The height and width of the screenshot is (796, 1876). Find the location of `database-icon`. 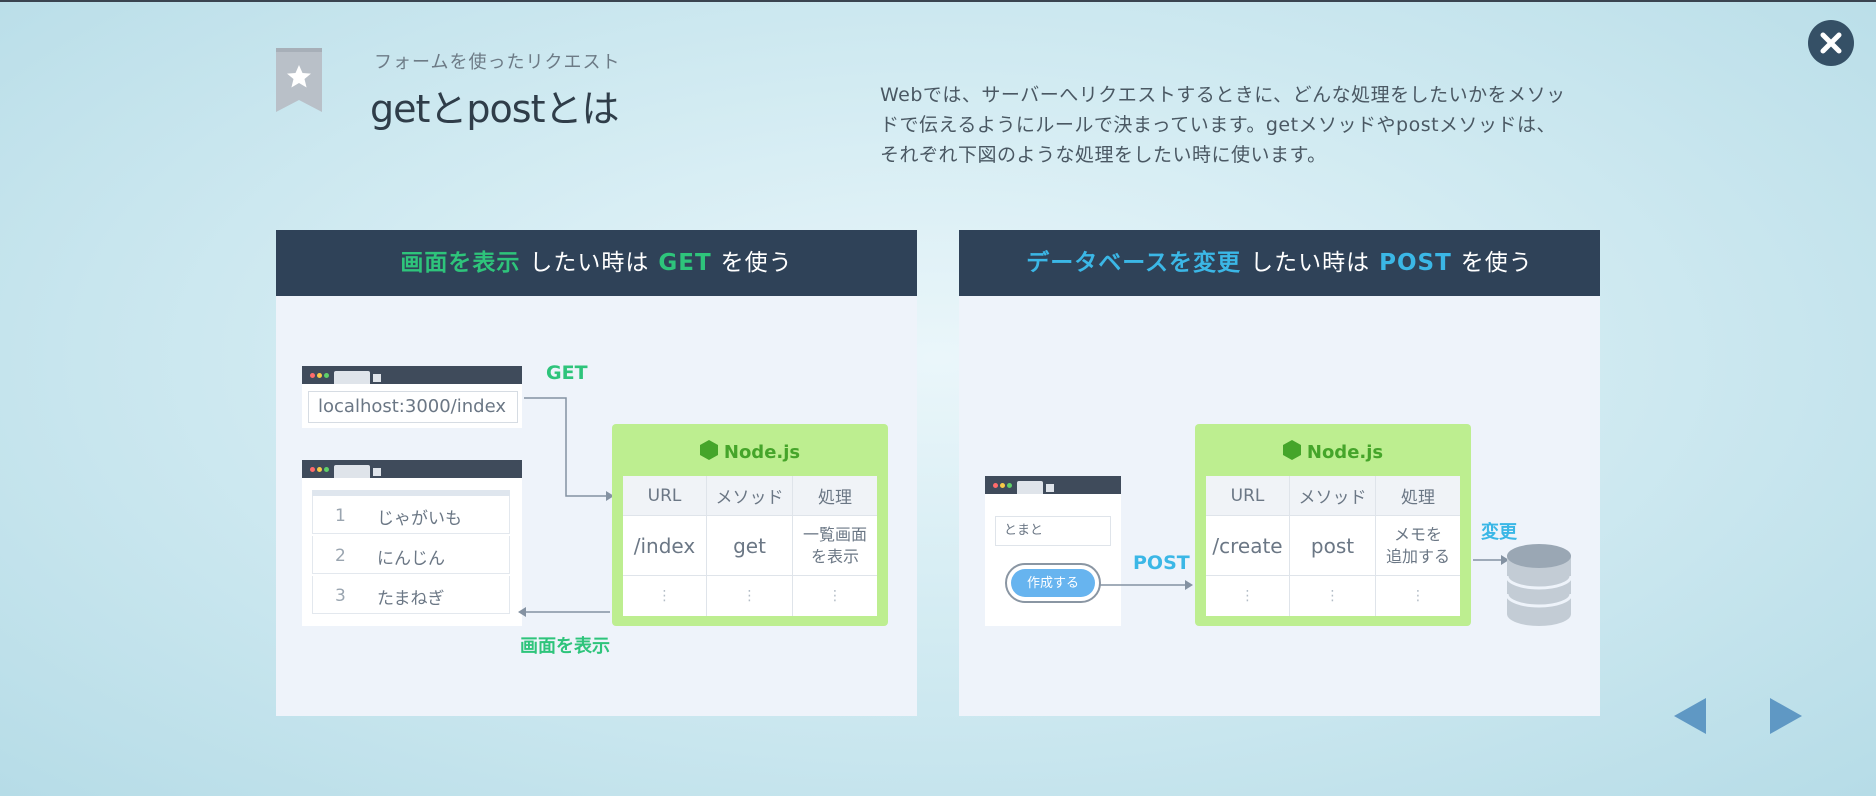

database-icon is located at coordinates (1539, 585).